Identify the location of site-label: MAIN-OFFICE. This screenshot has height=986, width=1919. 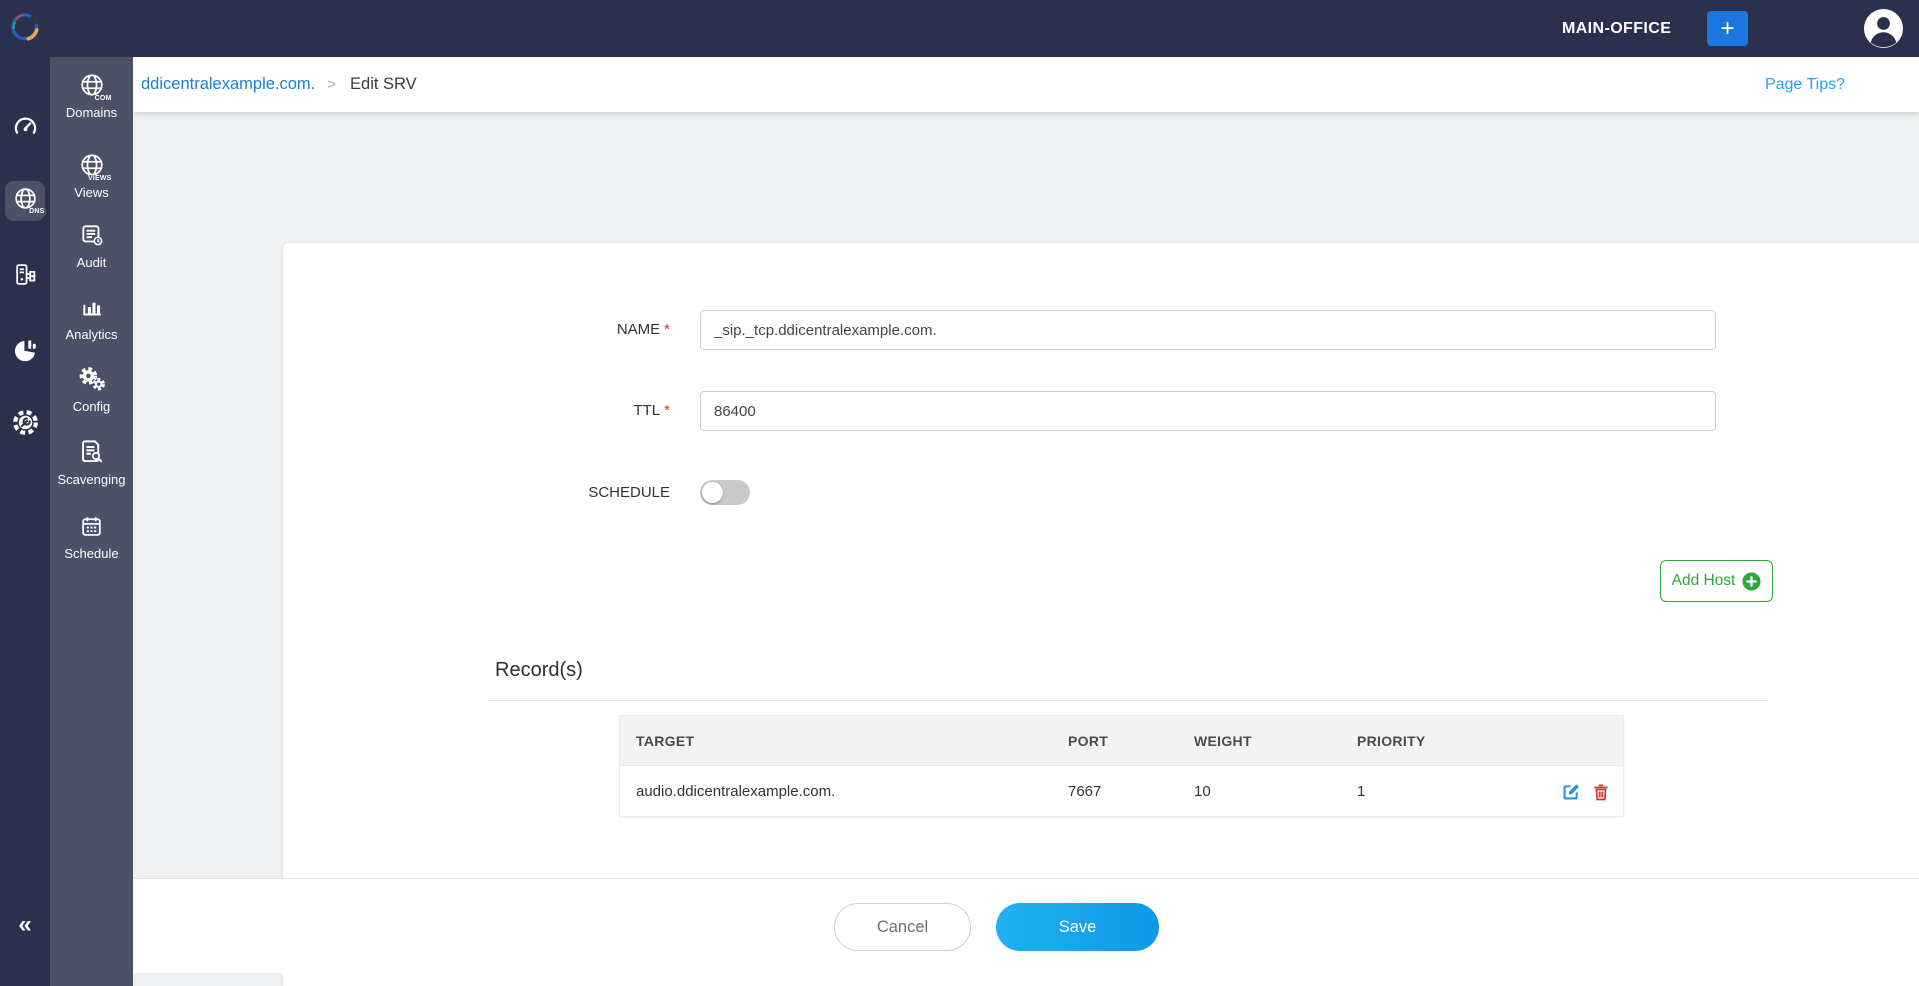
(1617, 28).